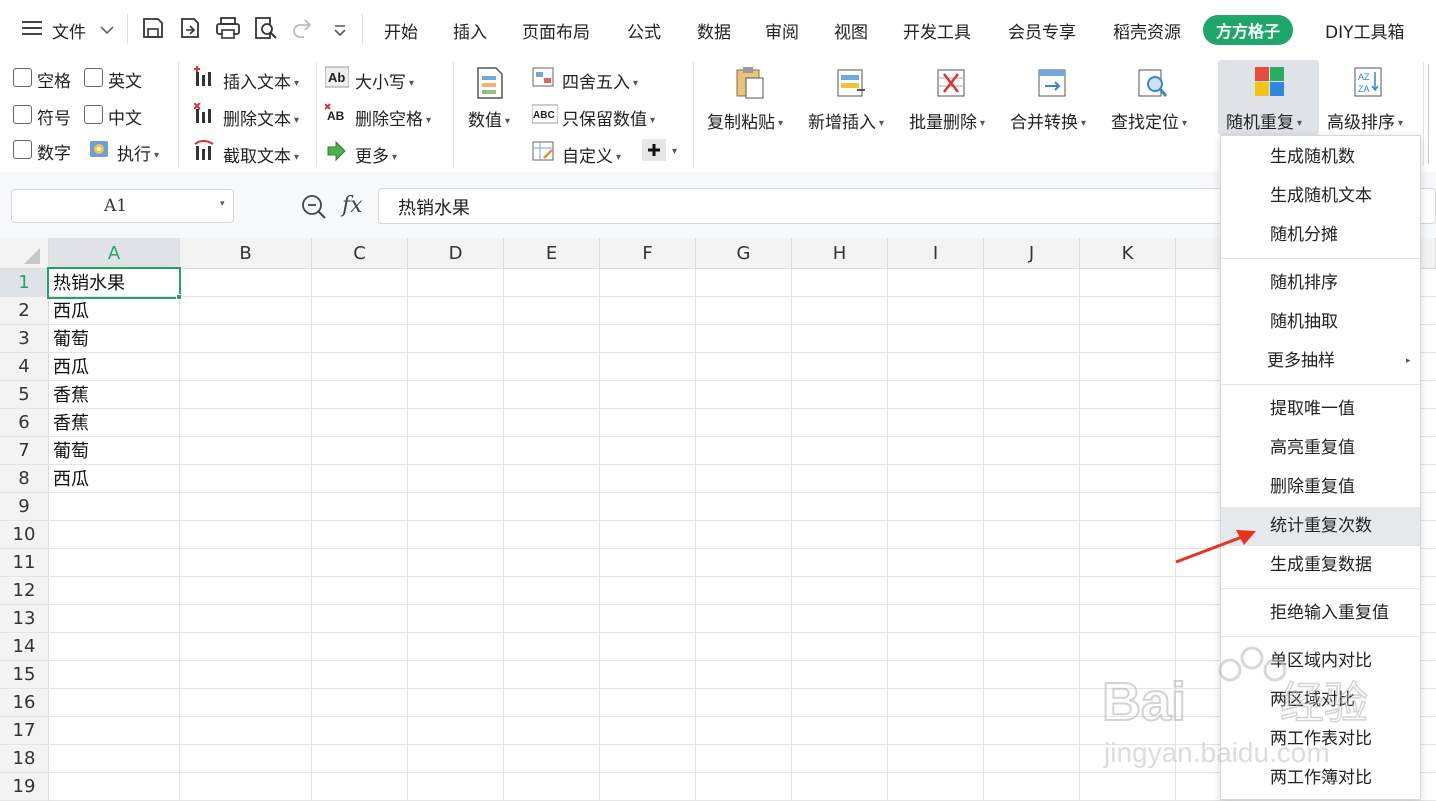  What do you see at coordinates (24, 675) in the screenshot?
I see `row-header-15: 15` at bounding box center [24, 675].